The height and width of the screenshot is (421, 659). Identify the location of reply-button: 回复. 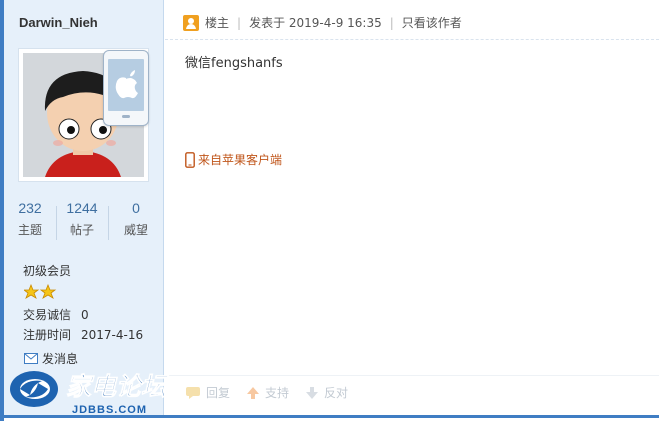
(207, 392).